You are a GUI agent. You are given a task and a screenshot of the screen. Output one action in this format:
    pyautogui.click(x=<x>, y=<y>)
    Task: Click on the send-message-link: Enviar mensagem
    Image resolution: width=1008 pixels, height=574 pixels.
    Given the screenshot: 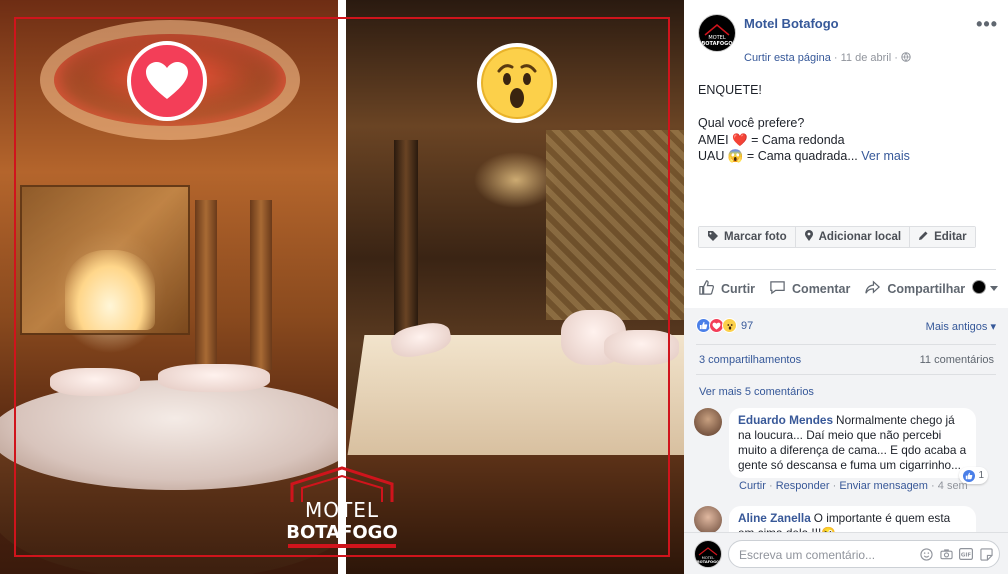 What is the action you would take?
    pyautogui.click(x=883, y=486)
    